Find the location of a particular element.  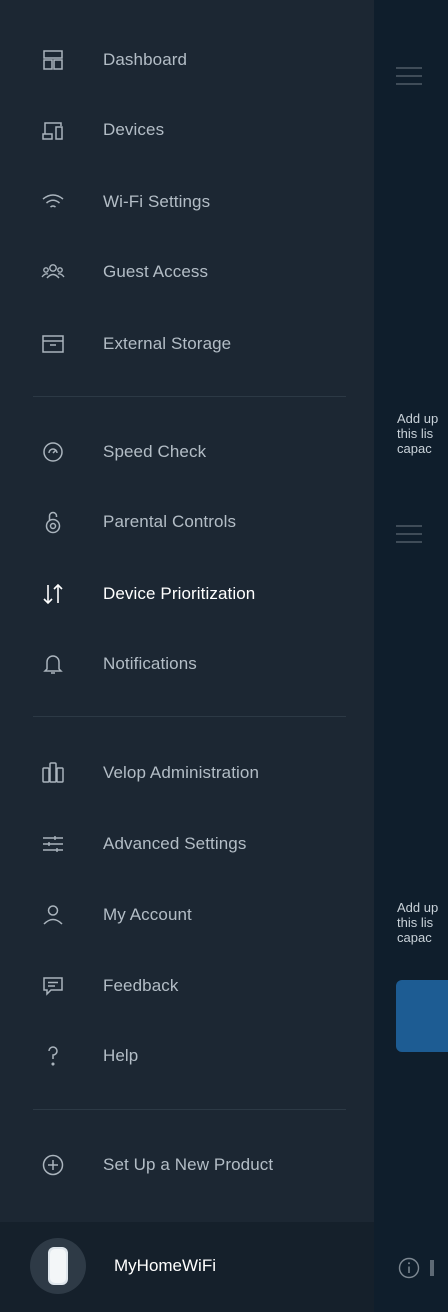

chat-icon is located at coordinates (53, 986).